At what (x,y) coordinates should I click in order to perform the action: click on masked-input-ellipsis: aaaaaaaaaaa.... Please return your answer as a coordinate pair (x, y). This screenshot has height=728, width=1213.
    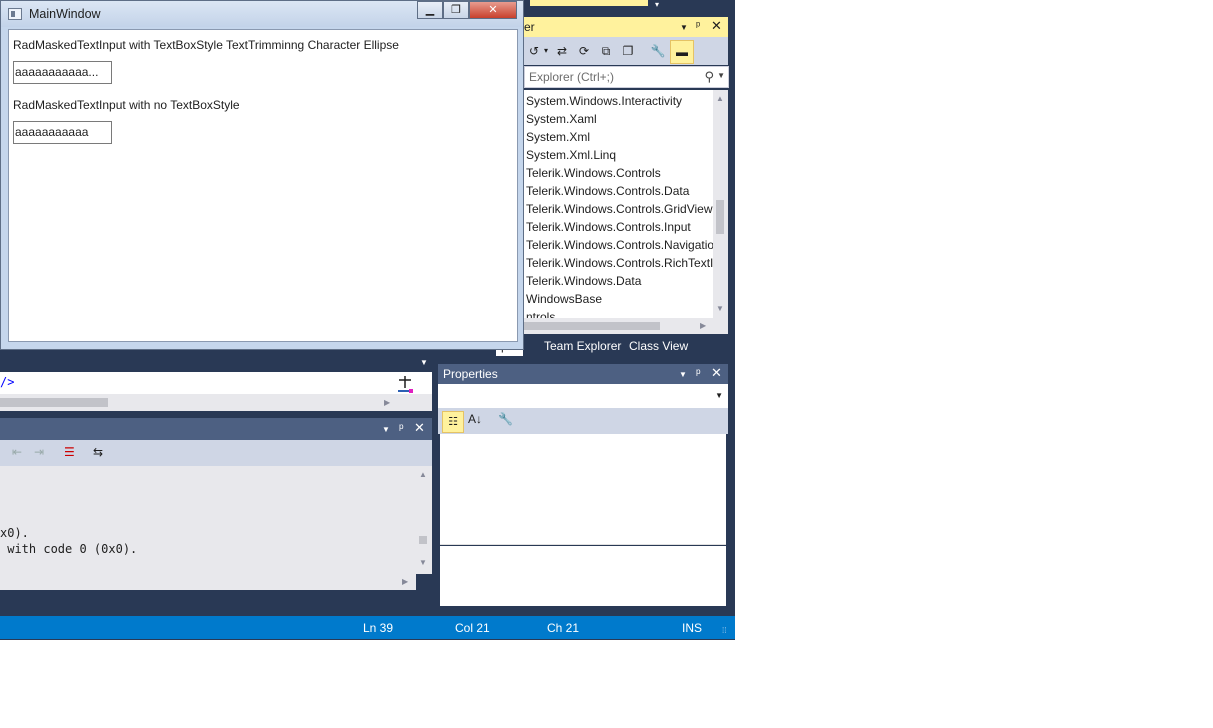
    Looking at the image, I should click on (62, 72).